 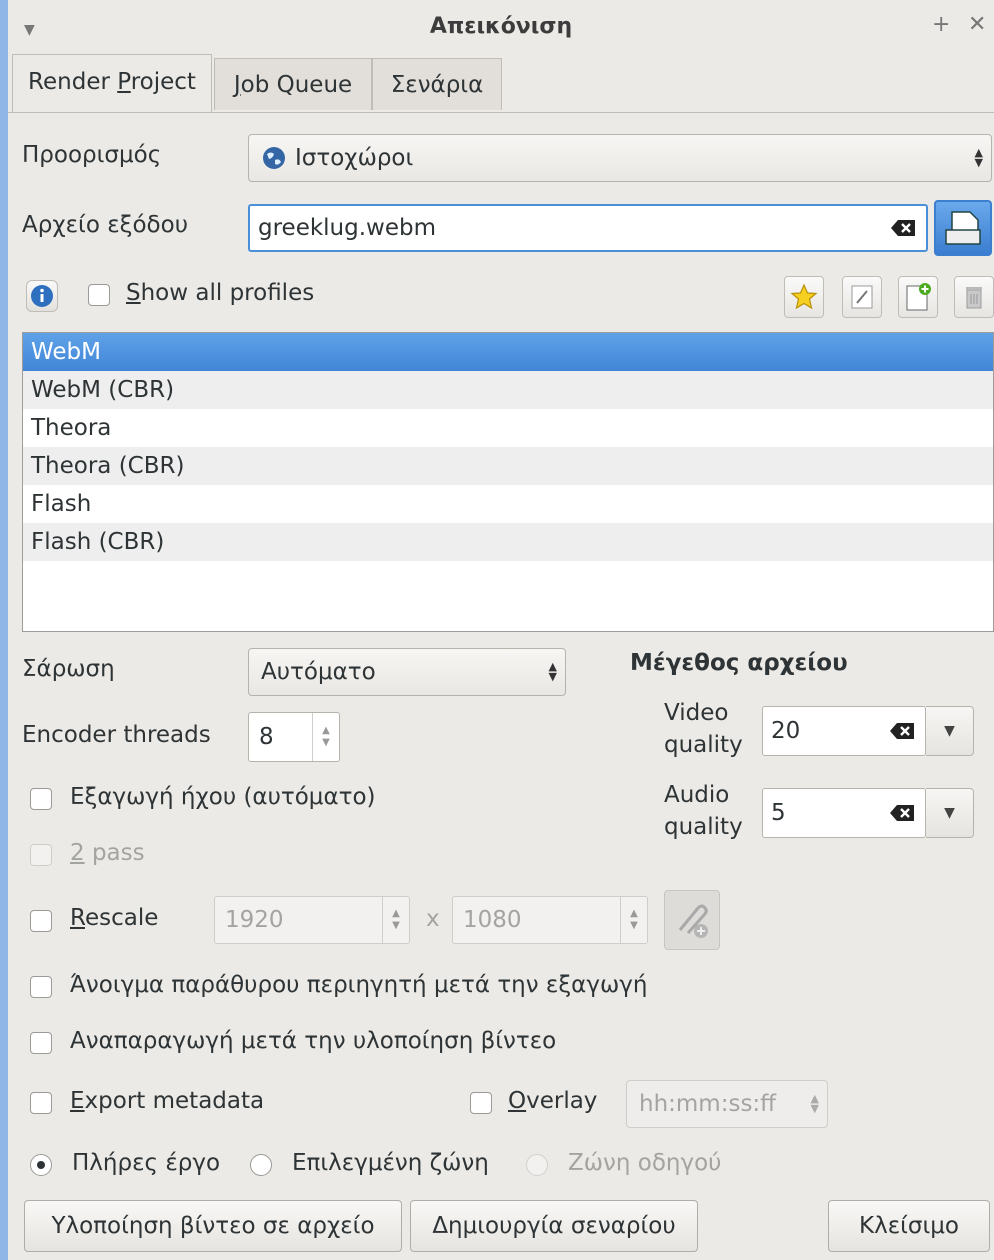 What do you see at coordinates (313, 1041) in the screenshot?
I see `play-after-label: Αναπαραγωγή μετά την υλοποίηση βίντεο` at bounding box center [313, 1041].